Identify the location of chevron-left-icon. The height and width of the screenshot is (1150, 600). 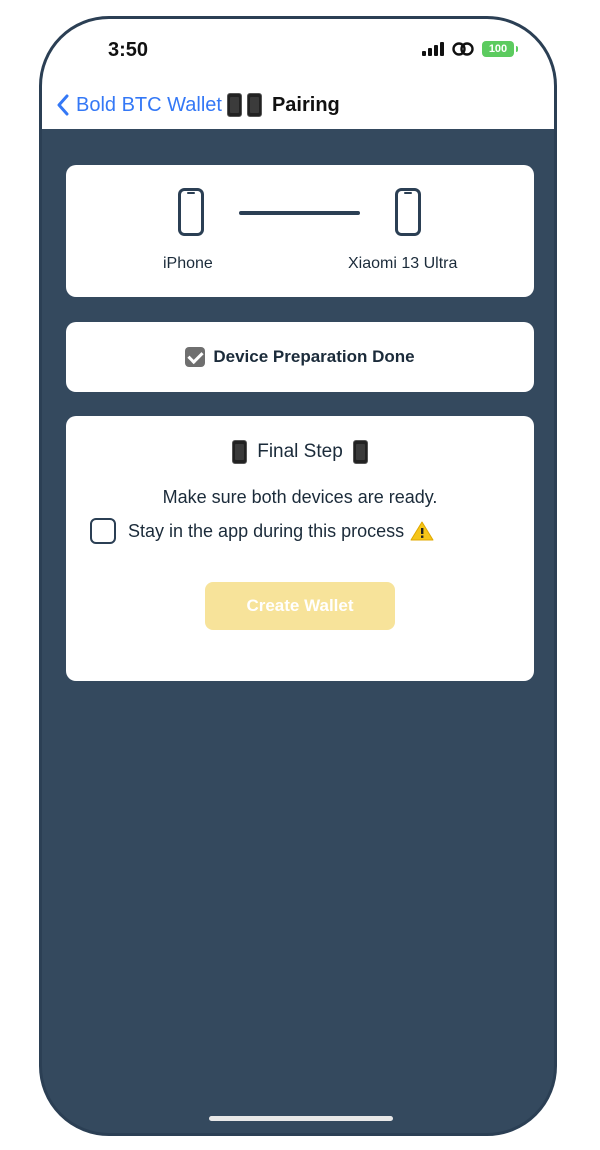
(63, 105).